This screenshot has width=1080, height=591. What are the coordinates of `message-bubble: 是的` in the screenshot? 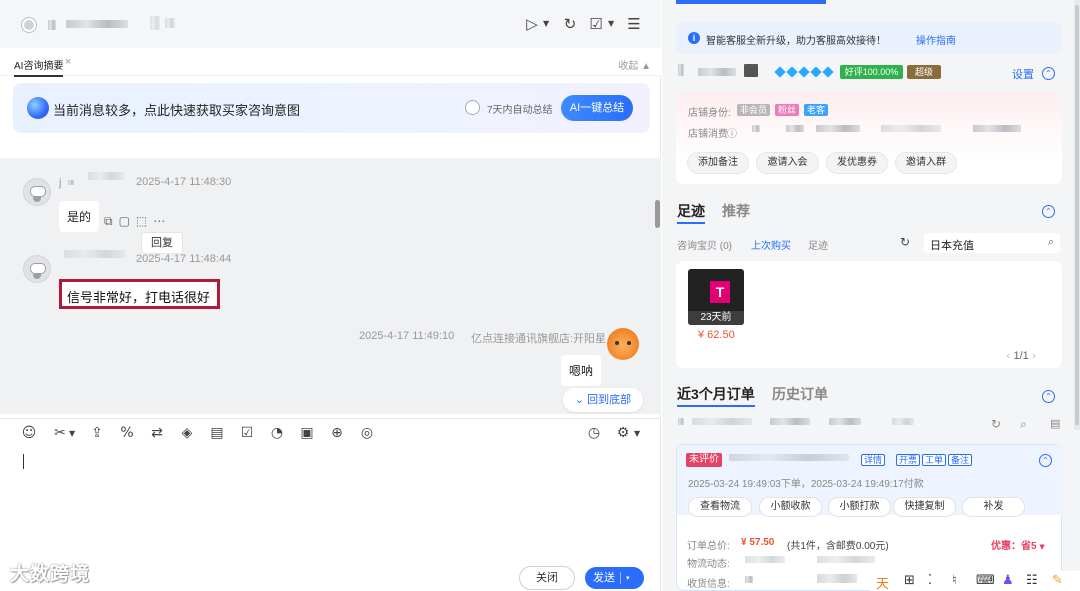 It's located at (79, 216).